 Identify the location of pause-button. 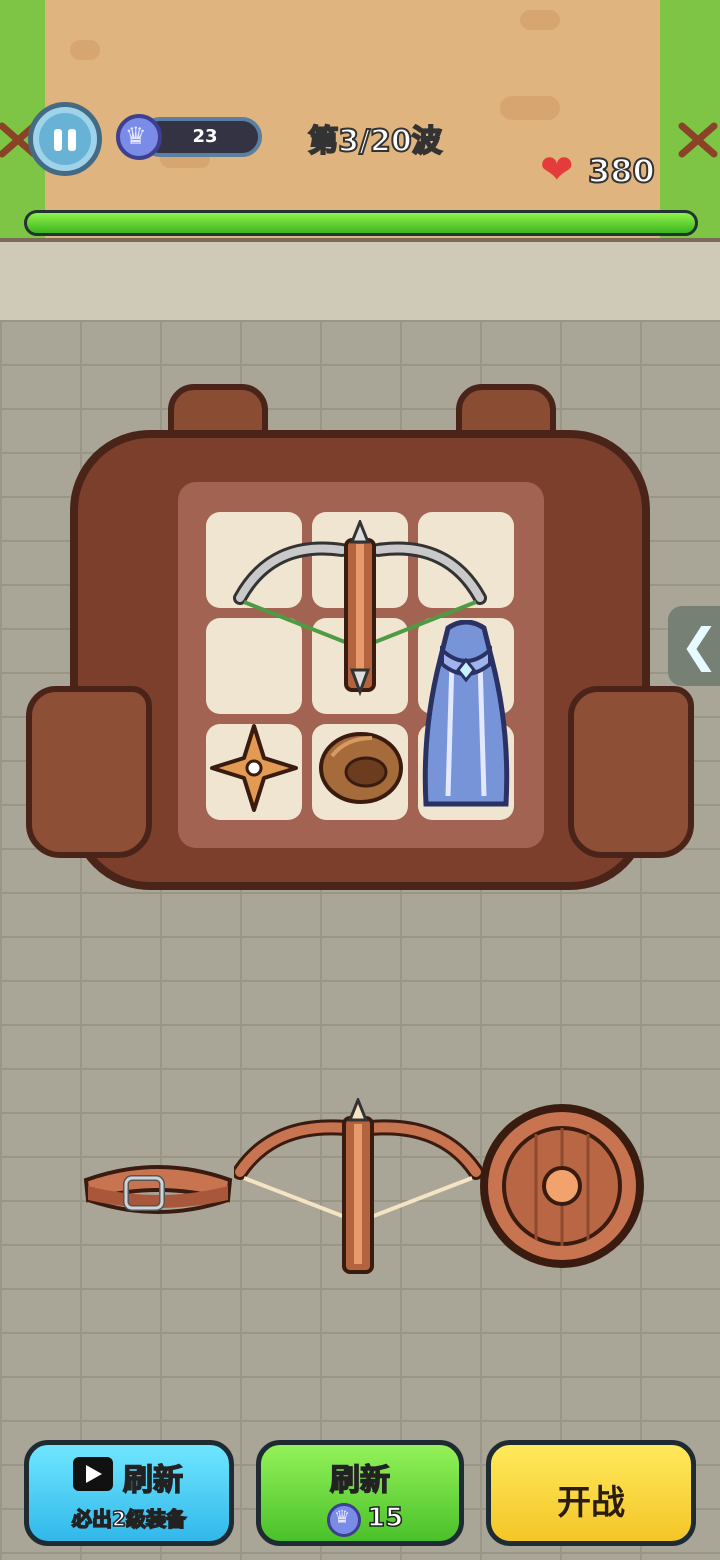
(65, 139).